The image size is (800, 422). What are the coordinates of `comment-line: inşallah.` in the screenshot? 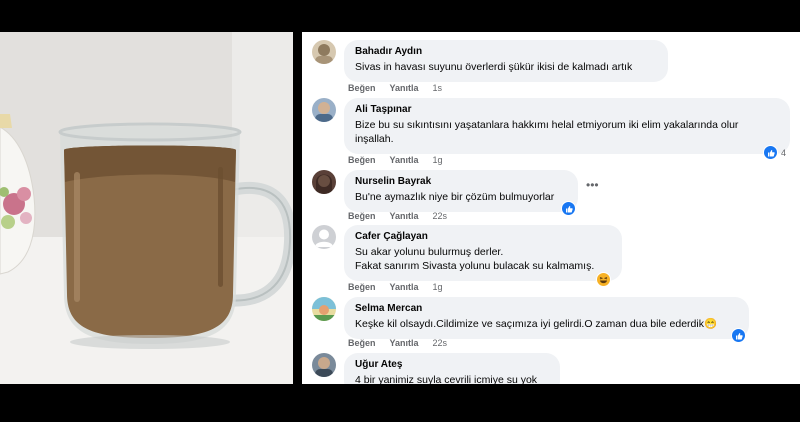 It's located at (374, 139).